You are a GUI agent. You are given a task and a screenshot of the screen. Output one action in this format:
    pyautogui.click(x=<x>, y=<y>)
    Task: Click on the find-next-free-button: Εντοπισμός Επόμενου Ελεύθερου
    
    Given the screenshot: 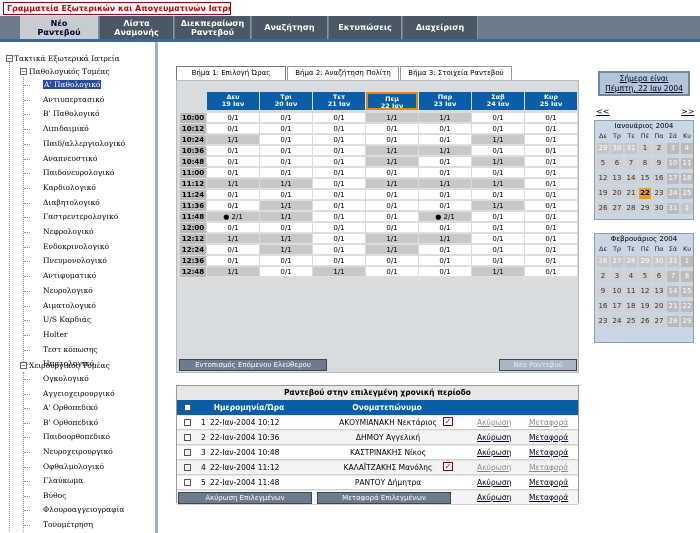 What is the action you would take?
    pyautogui.click(x=253, y=365)
    